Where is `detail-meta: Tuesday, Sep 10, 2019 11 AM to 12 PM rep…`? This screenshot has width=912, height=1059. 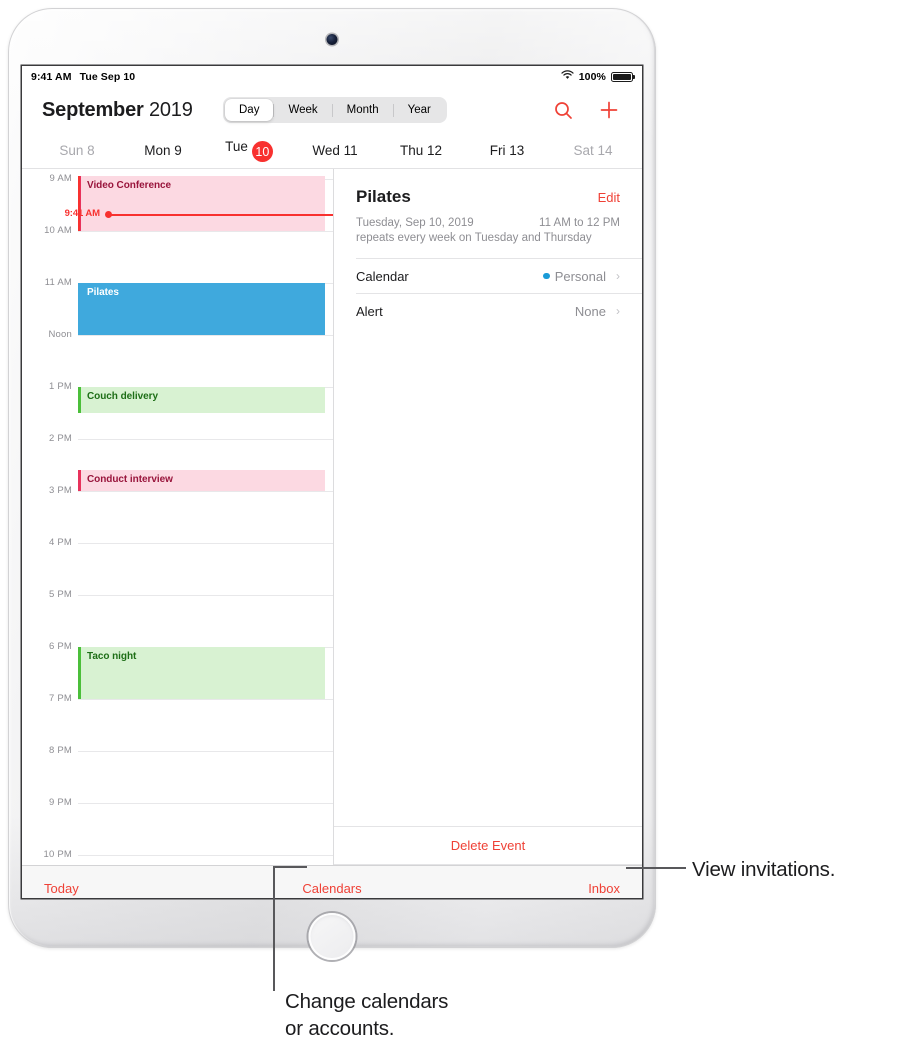
detail-meta: Tuesday, Sep 10, 2019 11 AM to 12 PM rep… is located at coordinates (488, 225).